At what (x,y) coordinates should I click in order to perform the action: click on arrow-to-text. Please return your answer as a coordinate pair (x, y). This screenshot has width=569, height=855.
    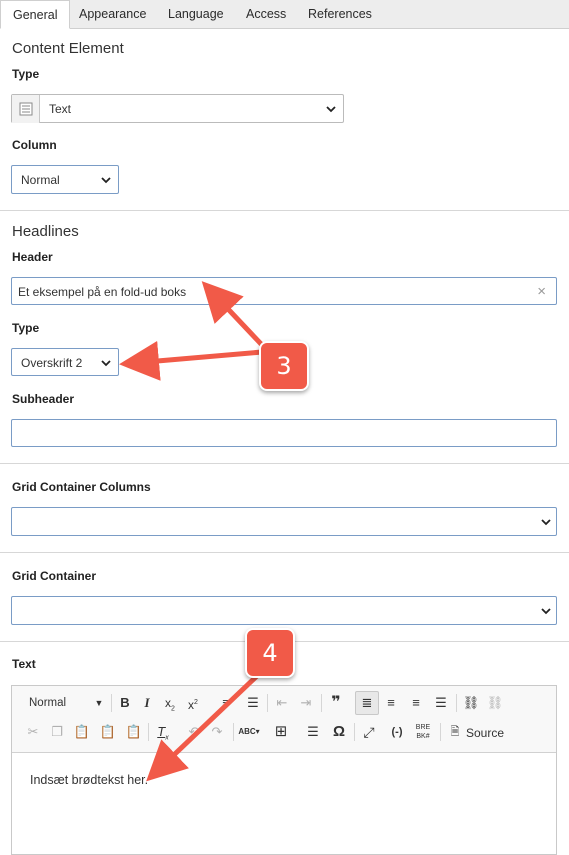
    Looking at the image, I should click on (203, 727).